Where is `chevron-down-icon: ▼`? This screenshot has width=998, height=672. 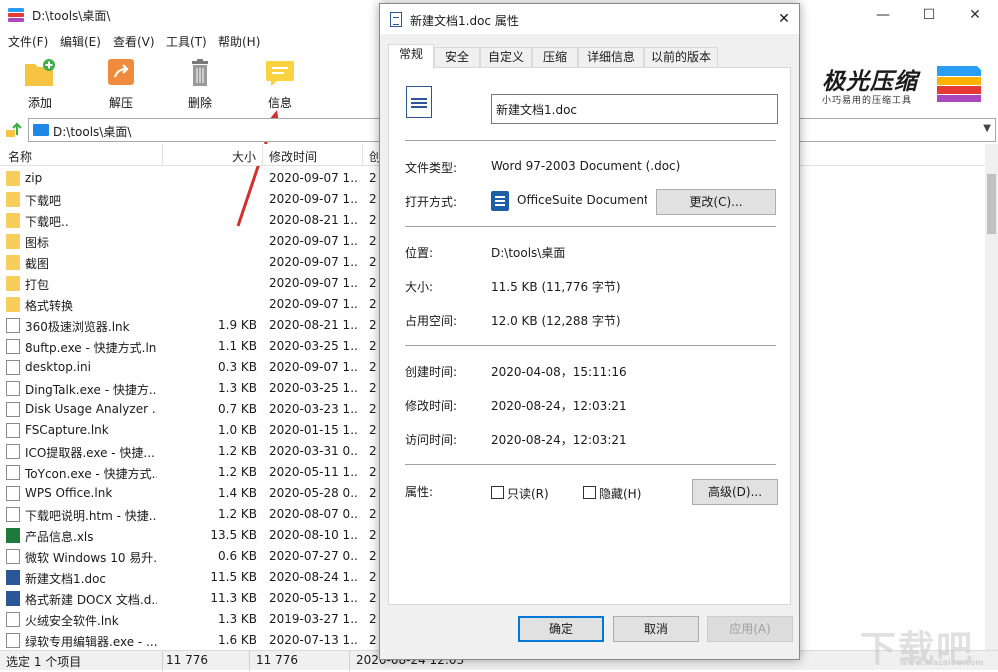 chevron-down-icon: ▼ is located at coordinates (987, 128).